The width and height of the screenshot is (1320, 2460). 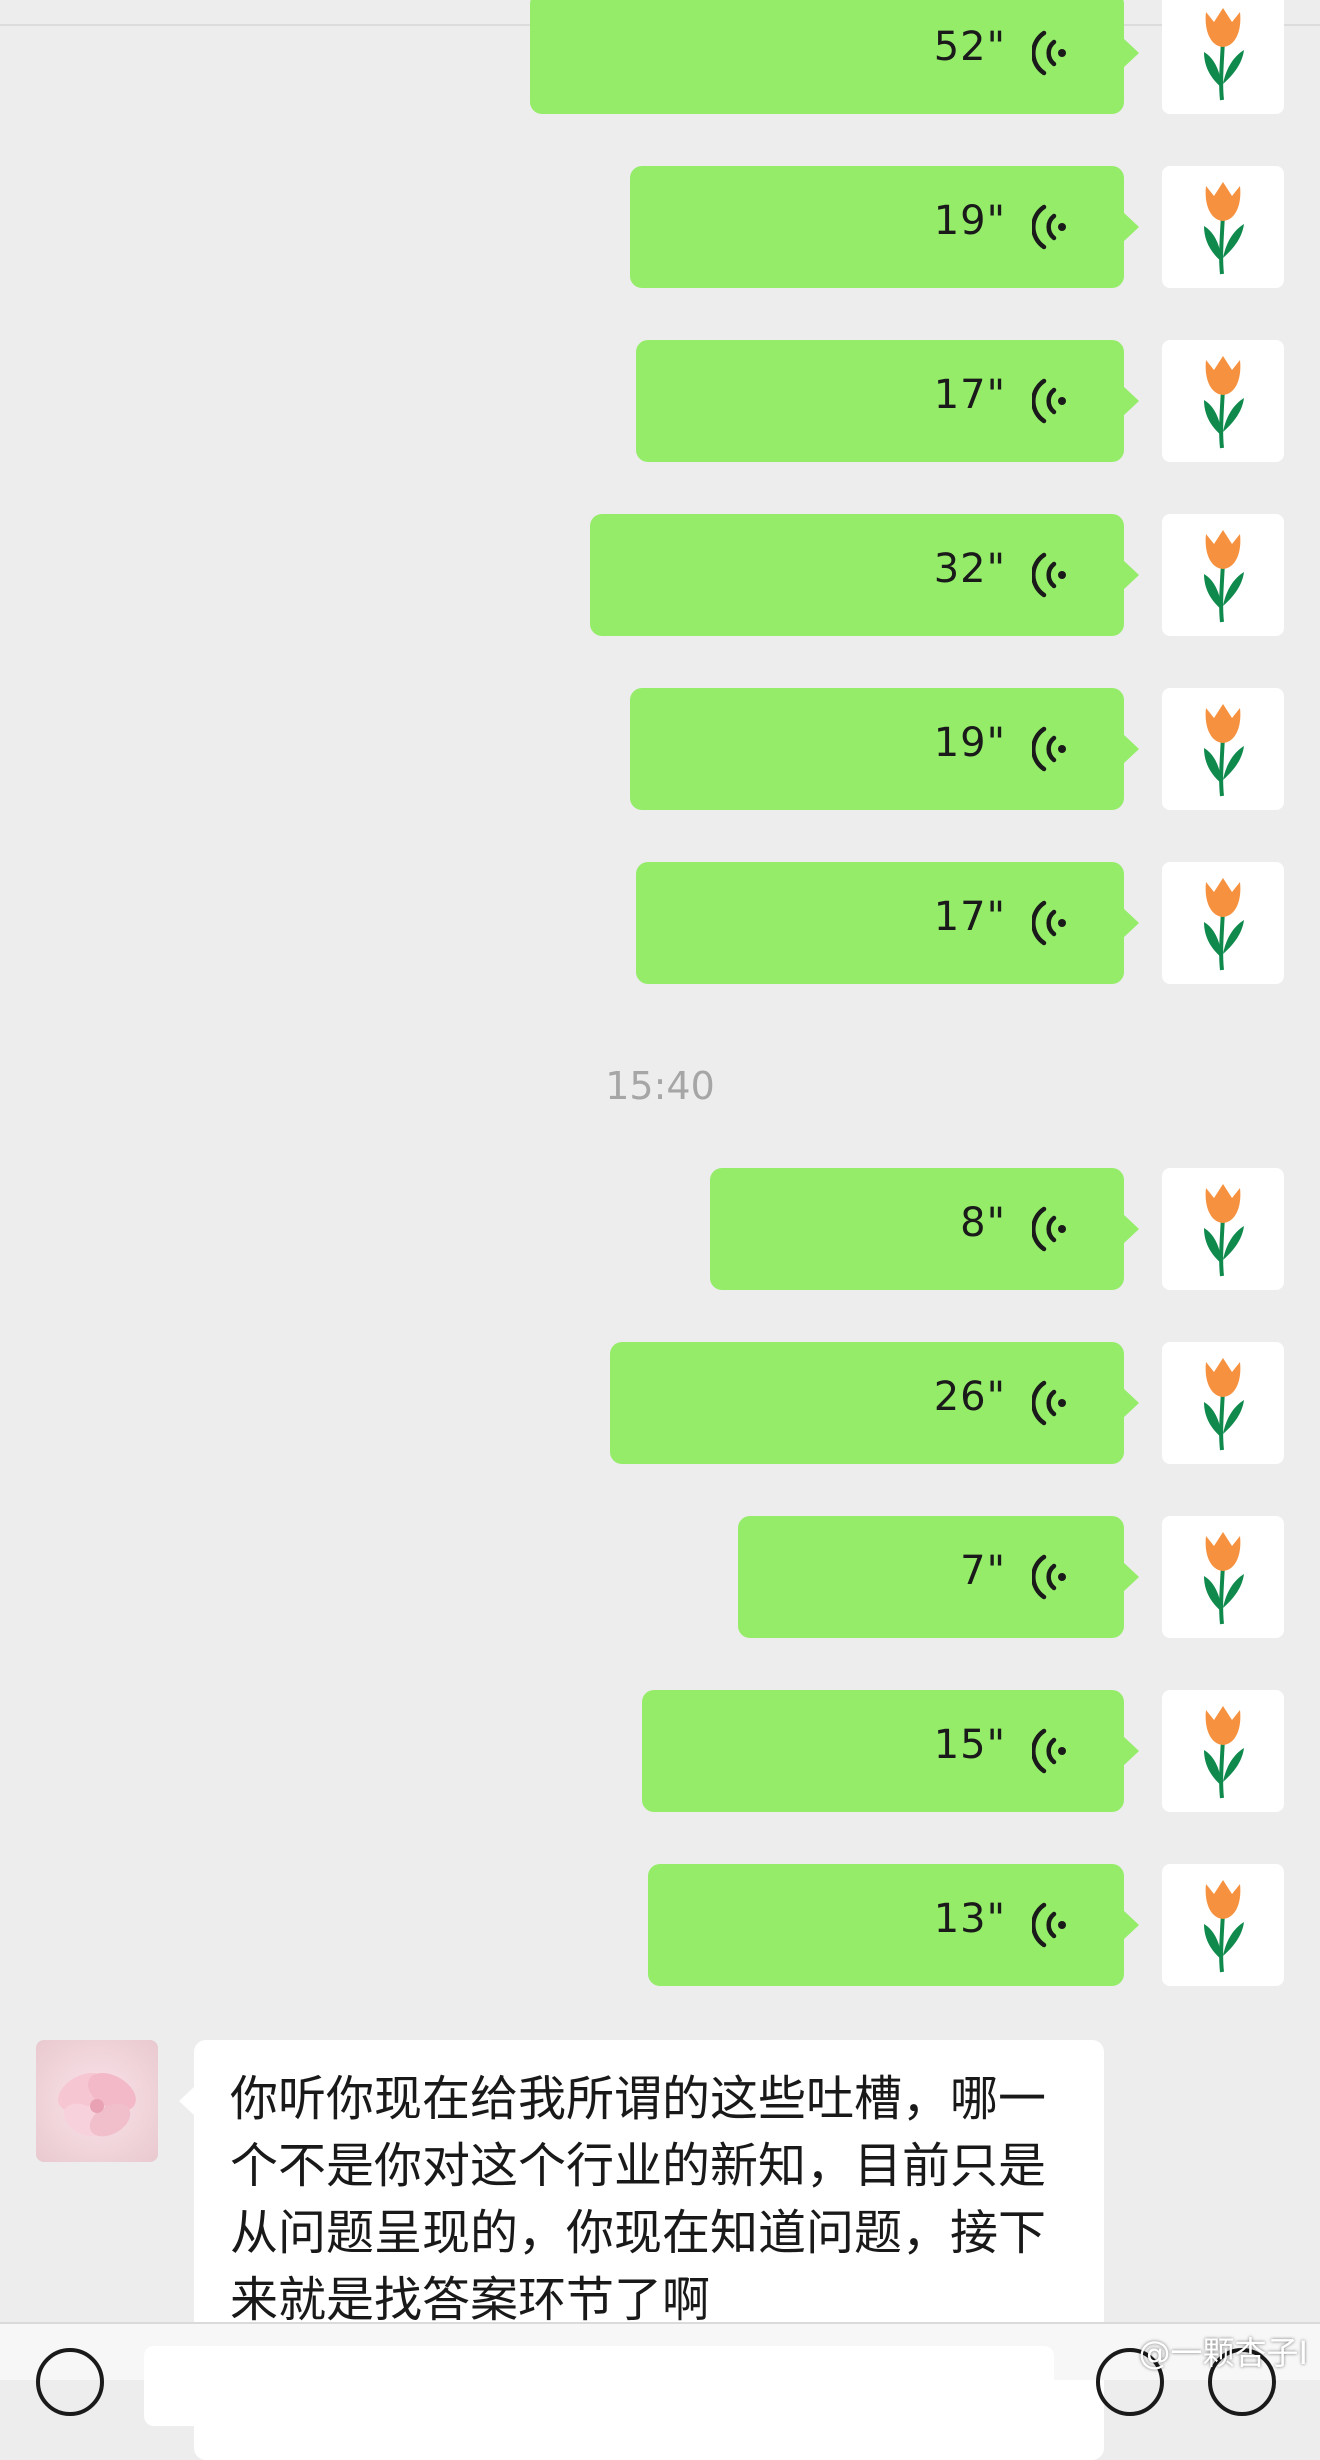 I want to click on voice-duration: 8", so click(x=983, y=1223).